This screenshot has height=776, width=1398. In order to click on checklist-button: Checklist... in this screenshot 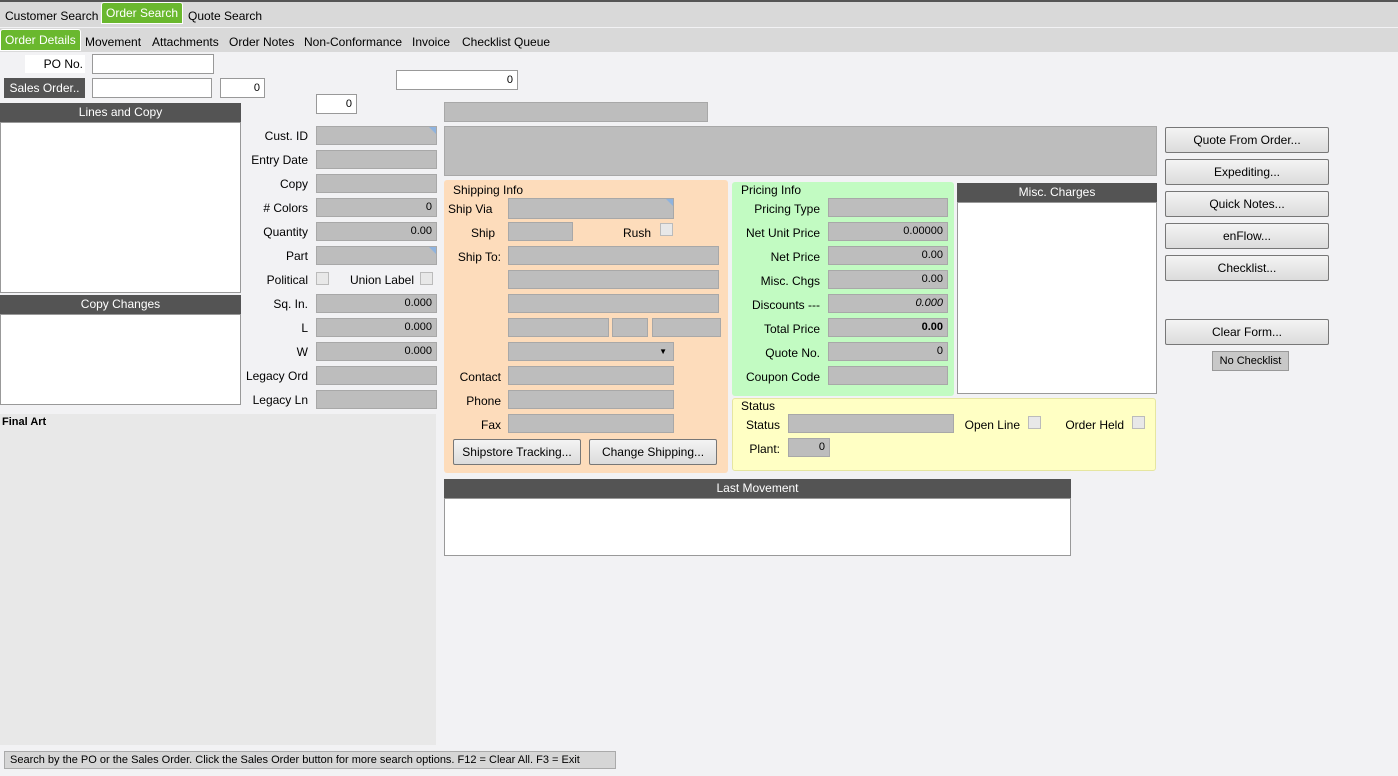, I will do `click(1247, 268)`.